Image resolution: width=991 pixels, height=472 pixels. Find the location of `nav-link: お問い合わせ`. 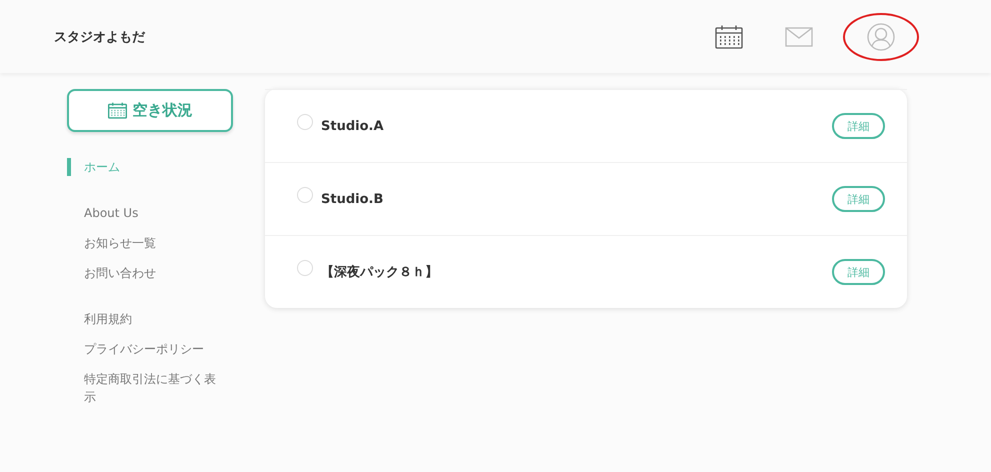

nav-link: お問い合わせ is located at coordinates (142, 273).